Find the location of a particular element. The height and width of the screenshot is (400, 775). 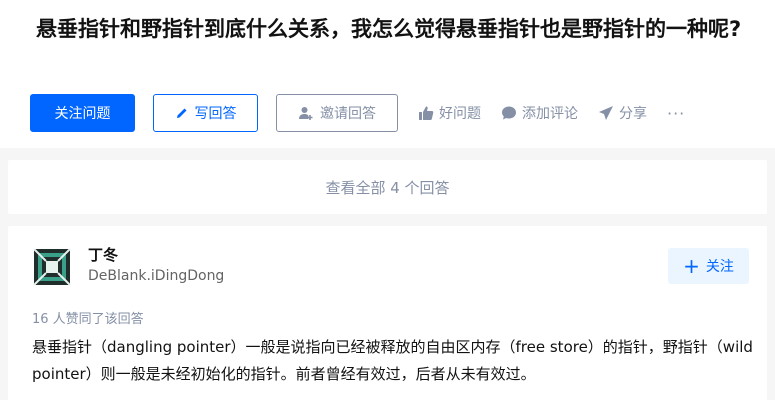

good-question-button: 好问题 is located at coordinates (449, 113).